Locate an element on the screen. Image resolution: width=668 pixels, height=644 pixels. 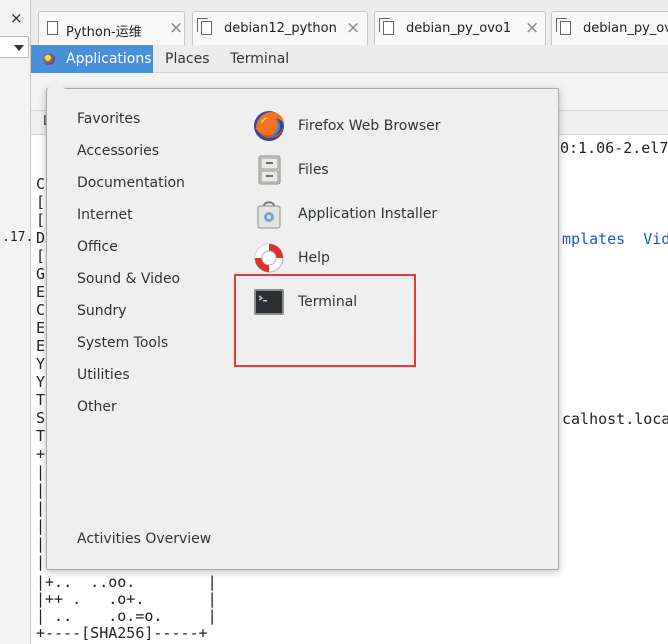
category-internet: Internet is located at coordinates (105, 215).